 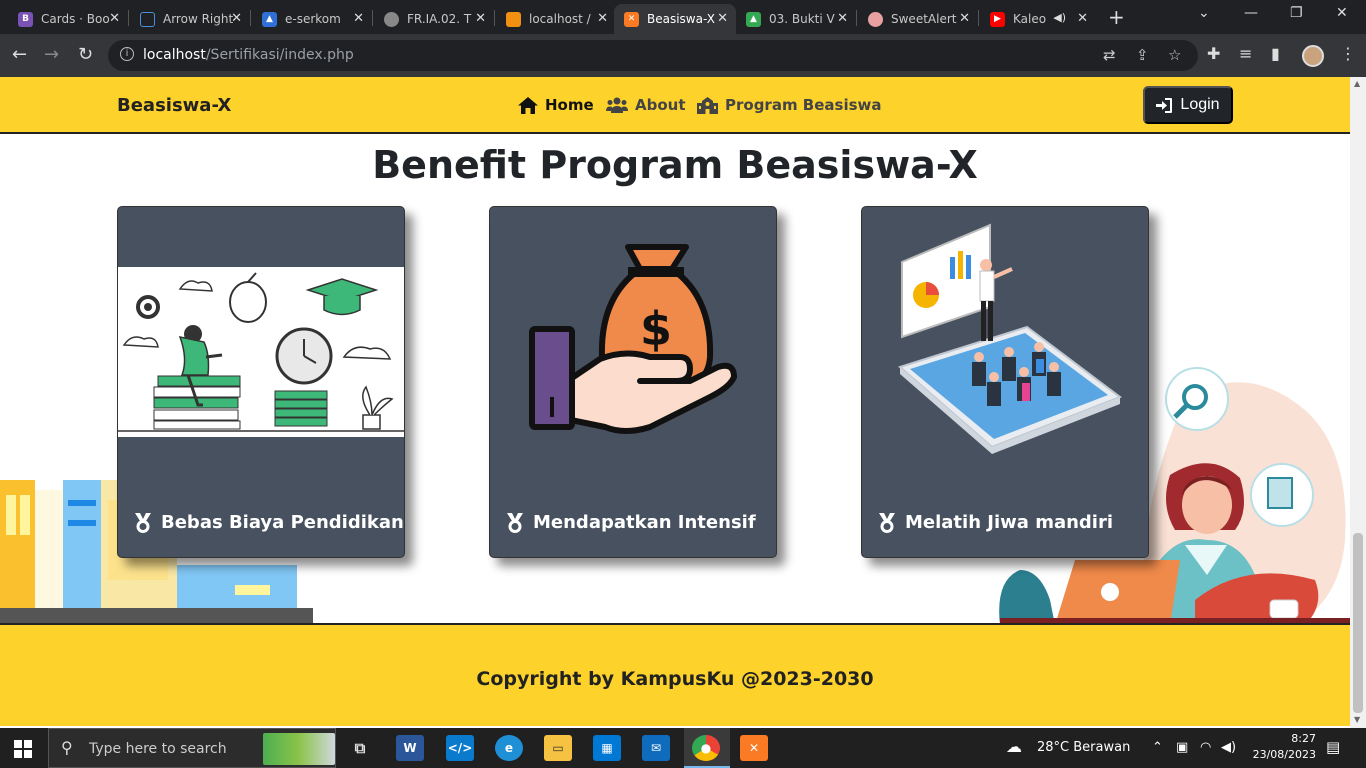 What do you see at coordinates (1213, 53) in the screenshot?
I see `extensions-icon: ✚` at bounding box center [1213, 53].